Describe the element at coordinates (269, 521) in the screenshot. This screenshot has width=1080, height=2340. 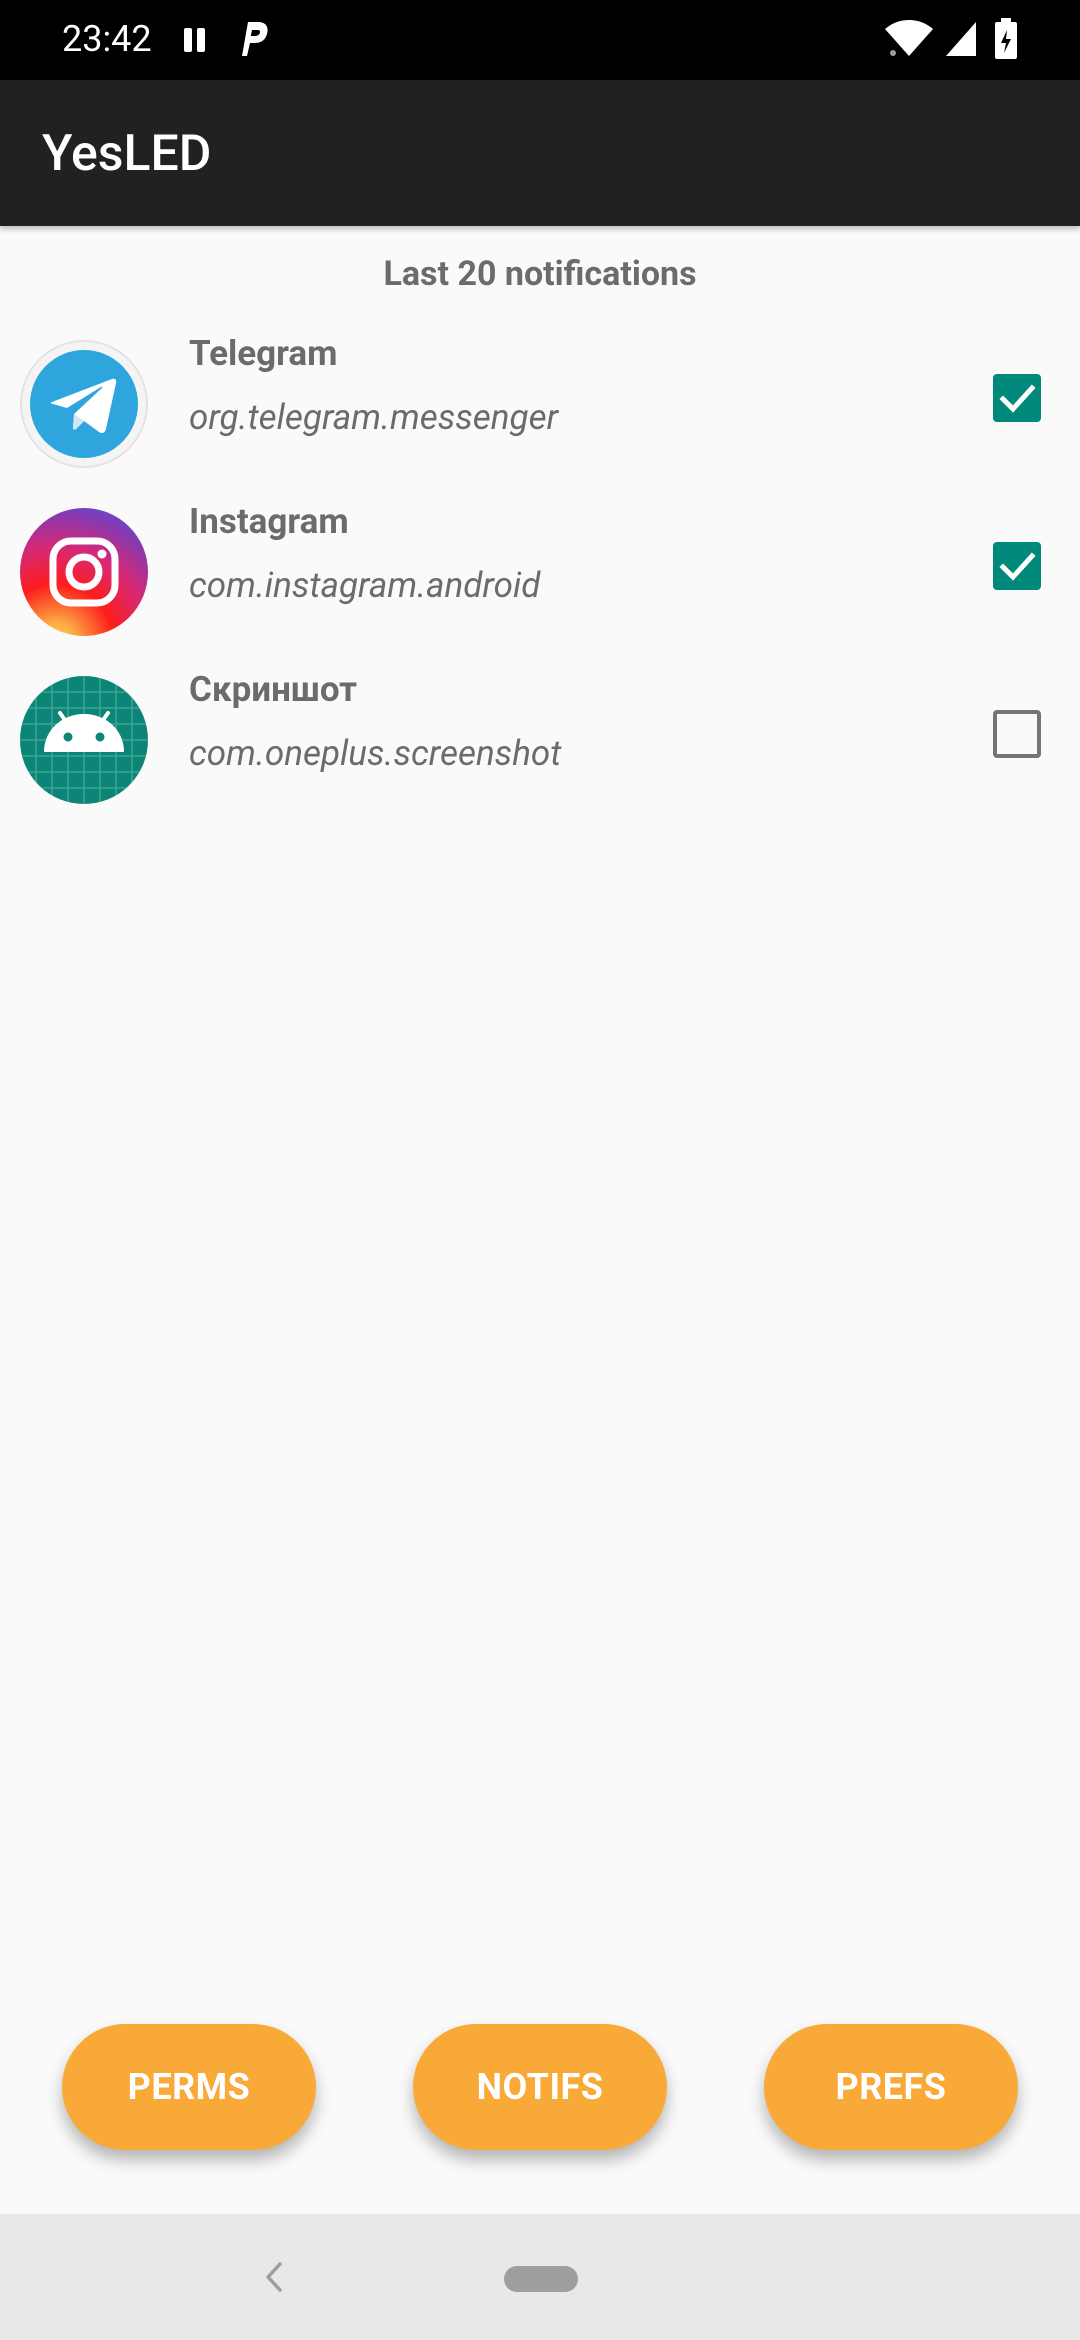
I see `app-name: Instagram` at that location.